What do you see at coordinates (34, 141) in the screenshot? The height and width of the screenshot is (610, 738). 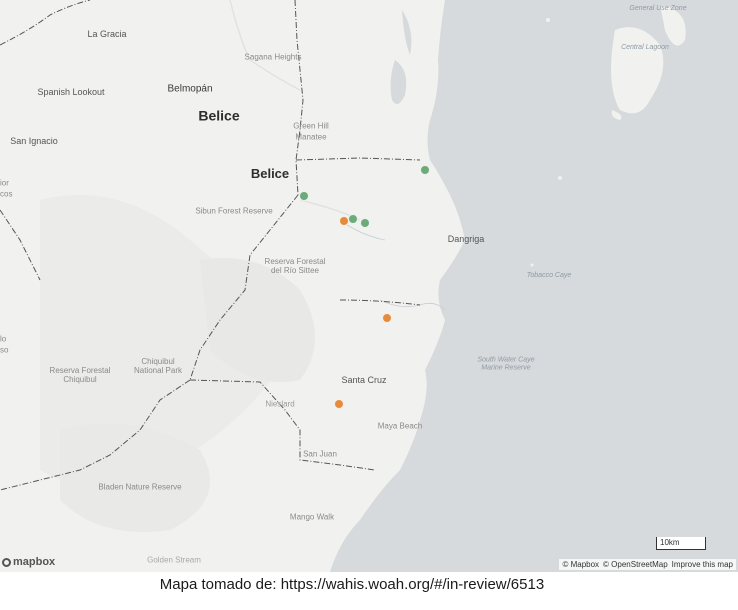 I see `label-san-ignacio: San Ignacio` at bounding box center [34, 141].